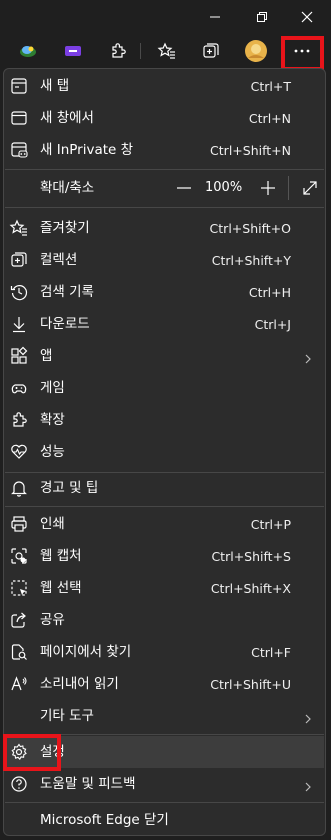  What do you see at coordinates (67, 292) in the screenshot?
I see `menu-item-label: 검색 기록` at bounding box center [67, 292].